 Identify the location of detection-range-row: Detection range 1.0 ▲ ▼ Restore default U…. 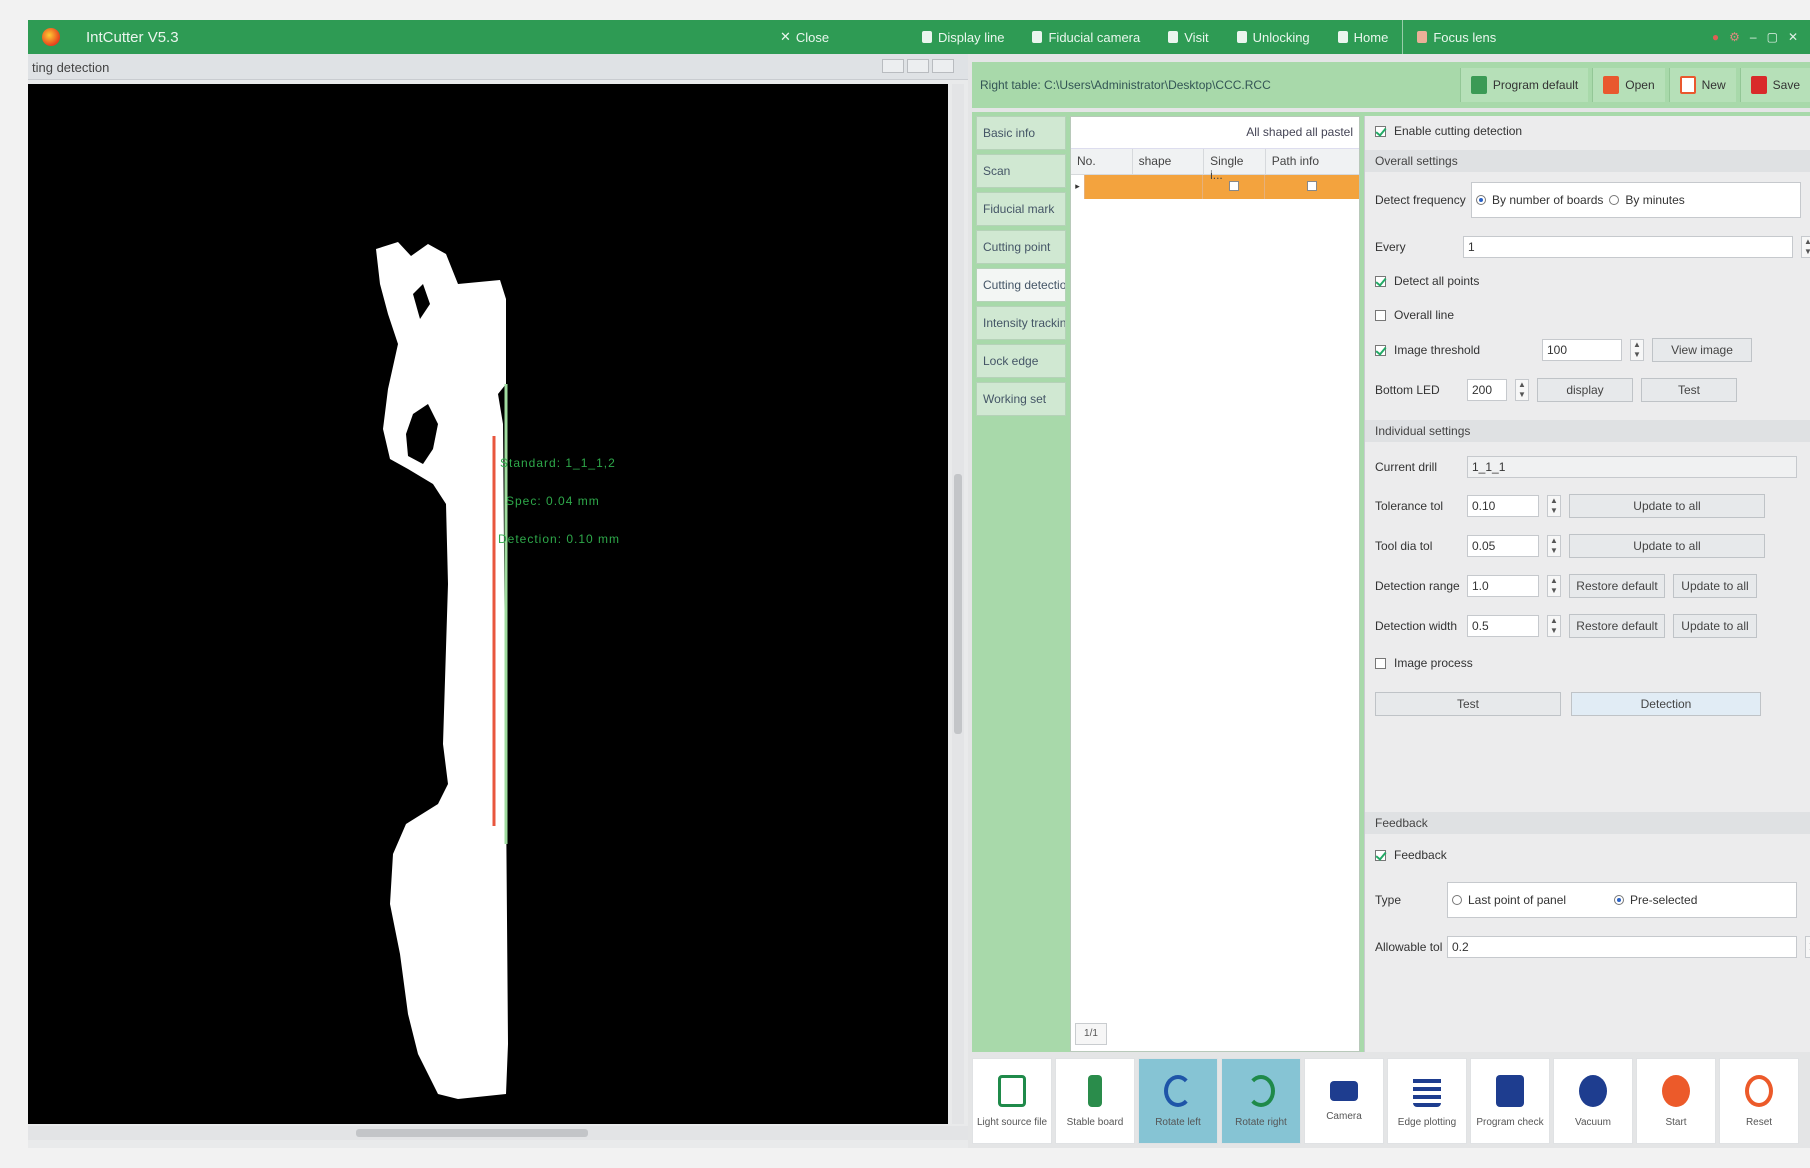
(1566, 586).